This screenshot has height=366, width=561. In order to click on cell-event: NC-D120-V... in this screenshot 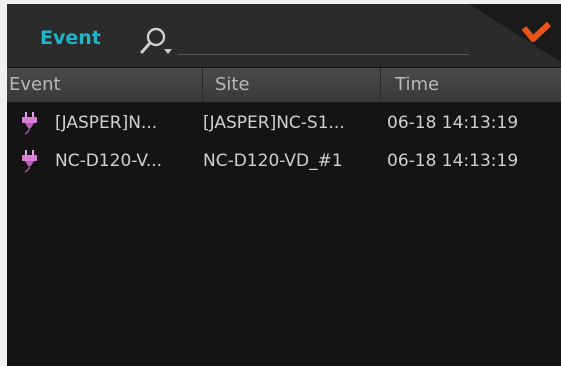, I will do `click(109, 161)`.